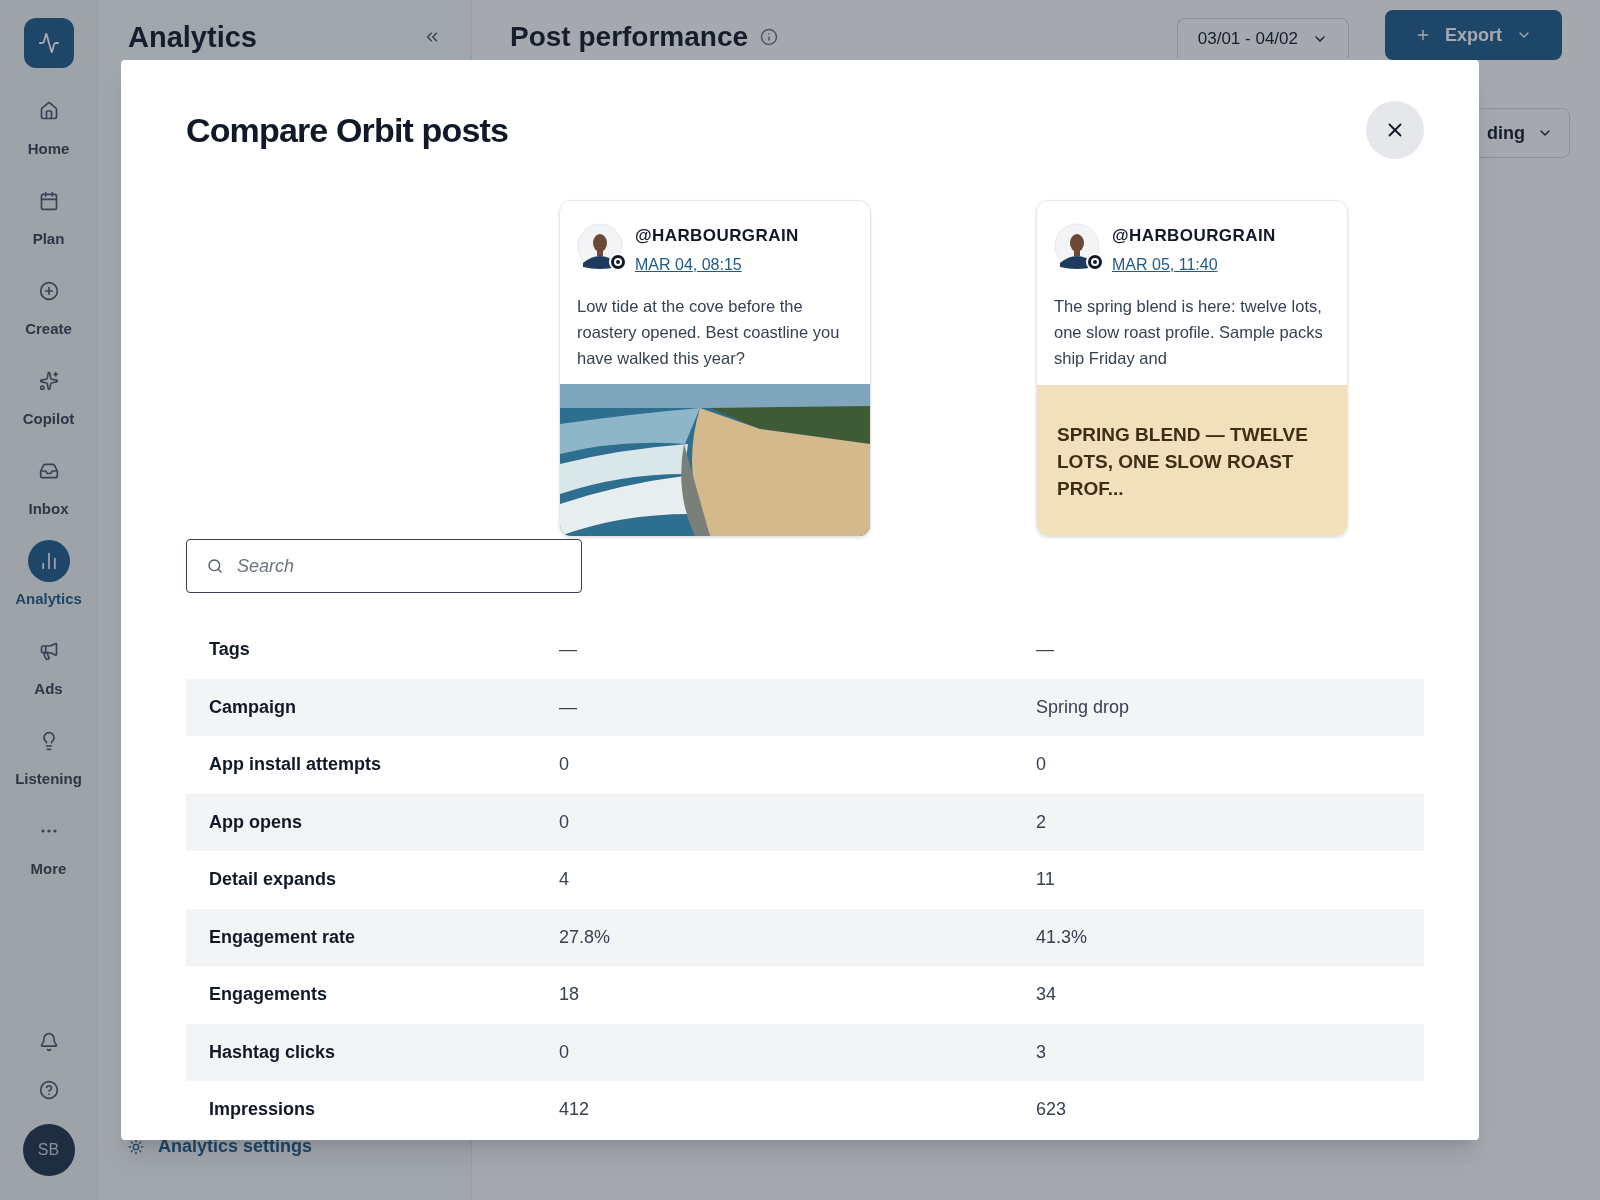  What do you see at coordinates (48, 225) in the screenshot?
I see `sidebar-item: Plan` at bounding box center [48, 225].